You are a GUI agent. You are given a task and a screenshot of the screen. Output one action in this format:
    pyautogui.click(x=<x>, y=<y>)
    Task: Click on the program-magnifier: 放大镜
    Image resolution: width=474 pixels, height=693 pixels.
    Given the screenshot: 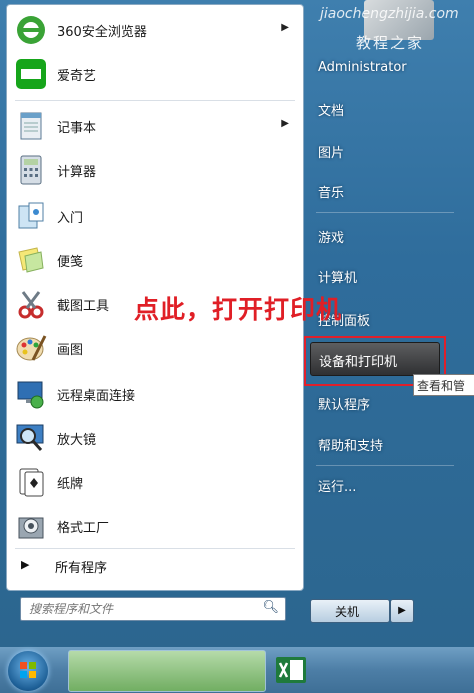 What is the action you would take?
    pyautogui.click(x=155, y=438)
    